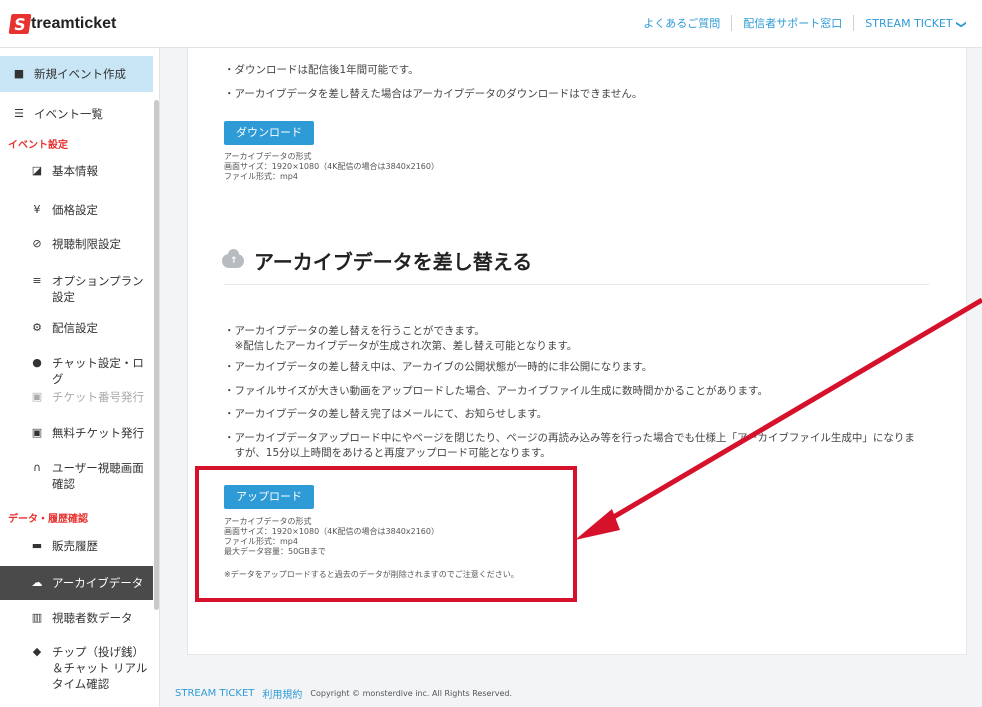 This screenshot has width=982, height=707. I want to click on footer-brand-link: STREAM TICKET, so click(214, 693).